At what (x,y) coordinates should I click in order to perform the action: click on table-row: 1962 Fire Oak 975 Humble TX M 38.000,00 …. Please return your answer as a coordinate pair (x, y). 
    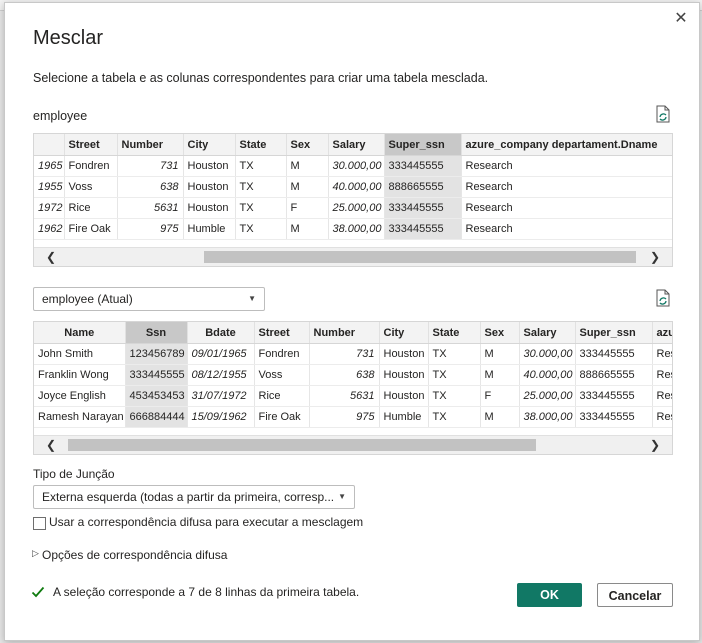
    Looking at the image, I should click on (353, 229).